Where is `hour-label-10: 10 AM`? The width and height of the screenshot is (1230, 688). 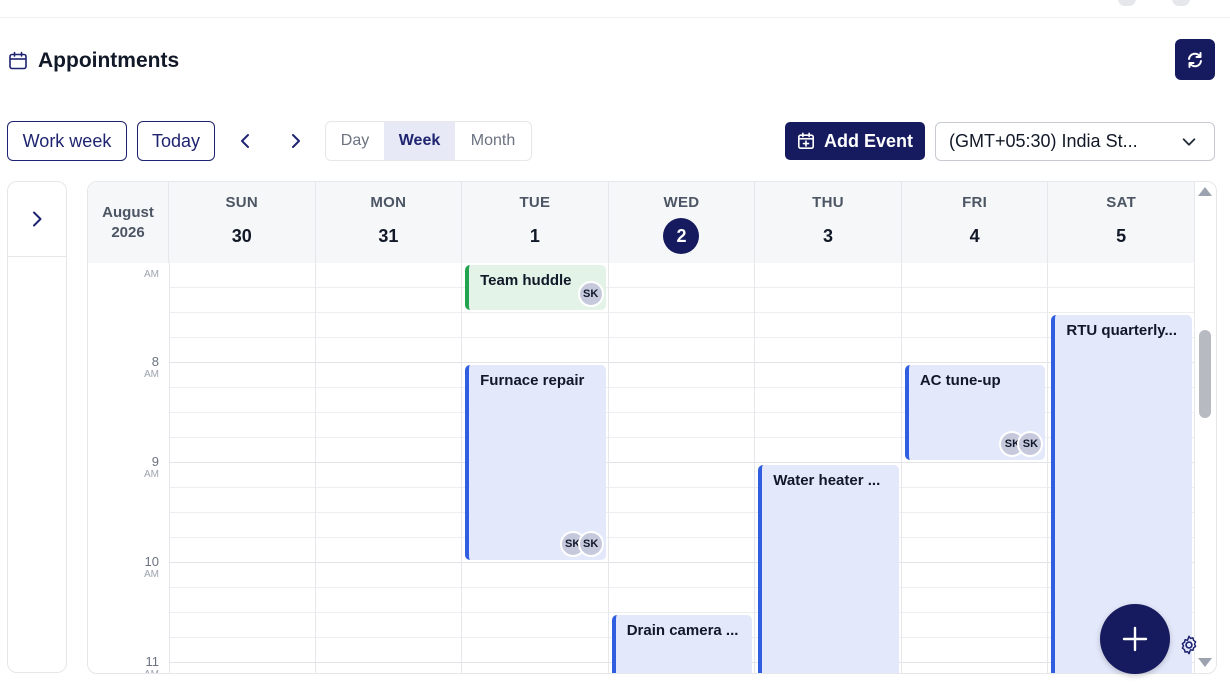 hour-label-10: 10 AM is located at coordinates (123, 568).